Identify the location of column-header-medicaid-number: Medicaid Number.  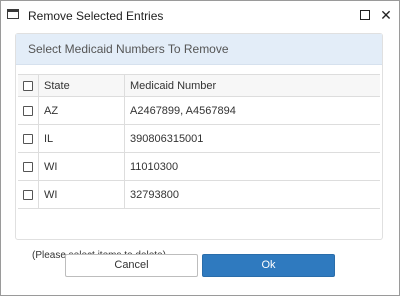
(252, 85).